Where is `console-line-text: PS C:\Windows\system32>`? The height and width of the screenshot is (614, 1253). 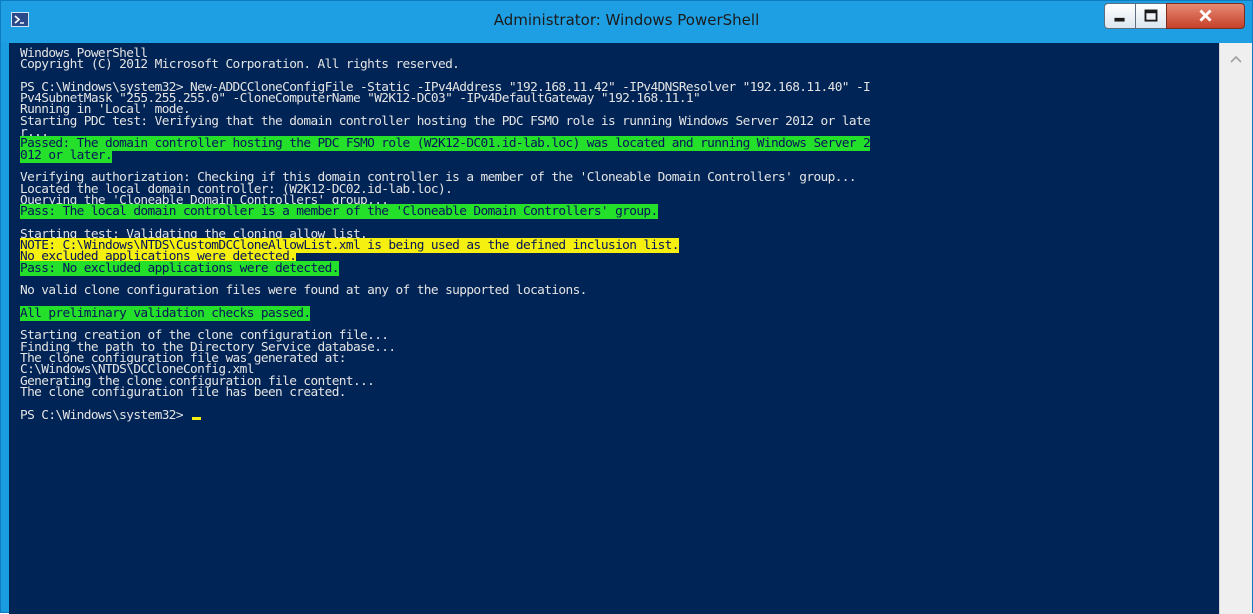 console-line-text: PS C:\Windows\system32> is located at coordinates (105, 415).